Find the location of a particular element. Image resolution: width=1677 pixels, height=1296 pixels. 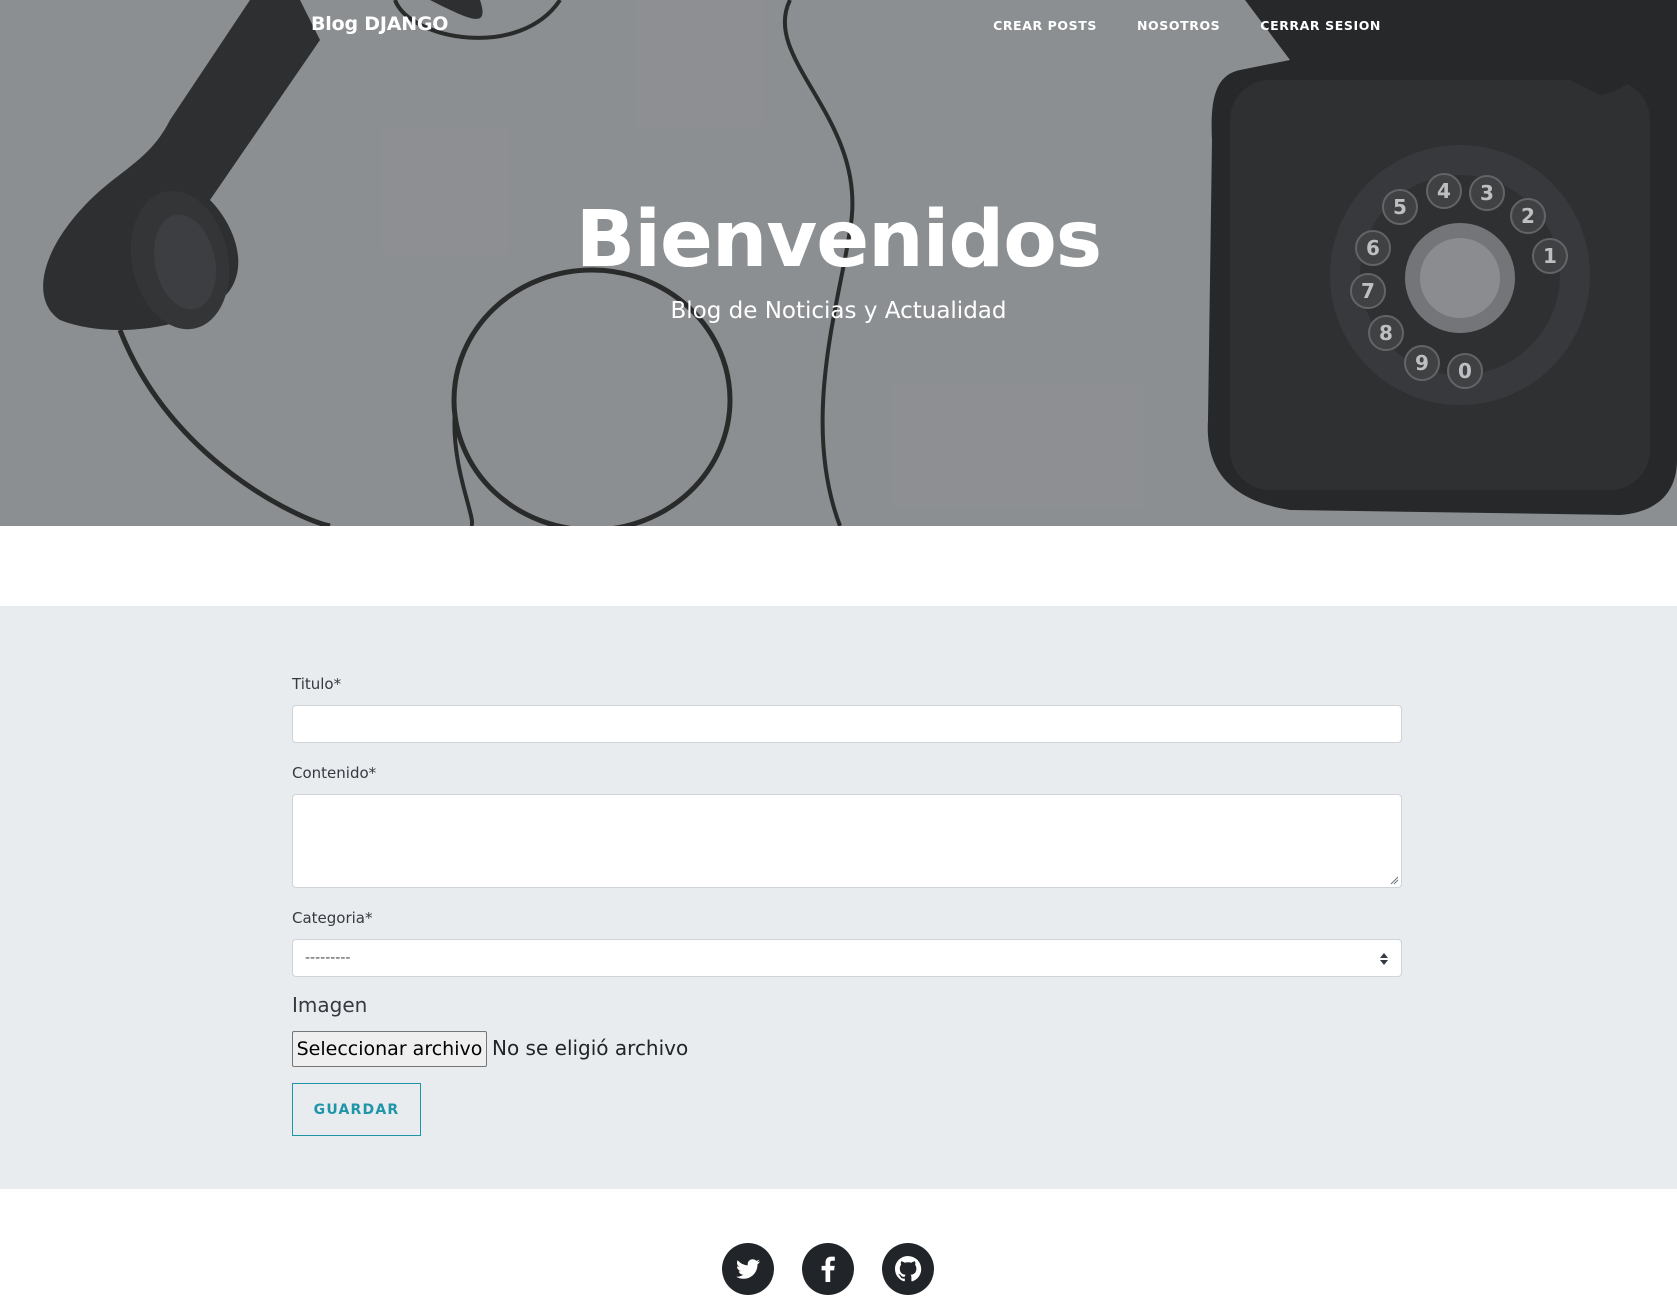

save-button: GUARDAR is located at coordinates (356, 1109).